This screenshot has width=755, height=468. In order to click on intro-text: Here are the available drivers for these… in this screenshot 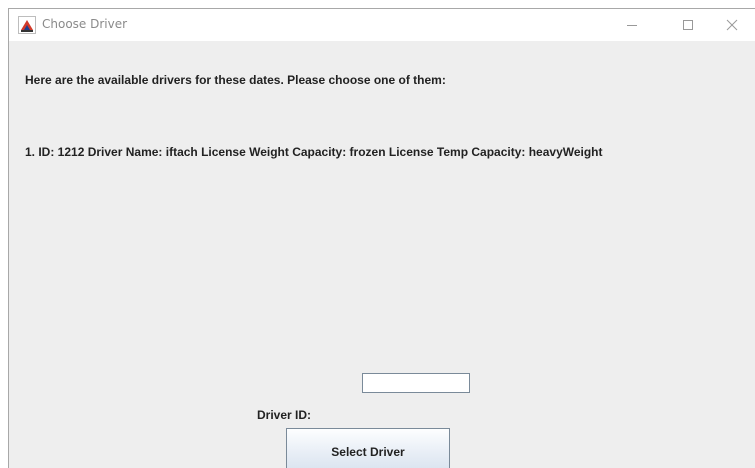, I will do `click(235, 80)`.